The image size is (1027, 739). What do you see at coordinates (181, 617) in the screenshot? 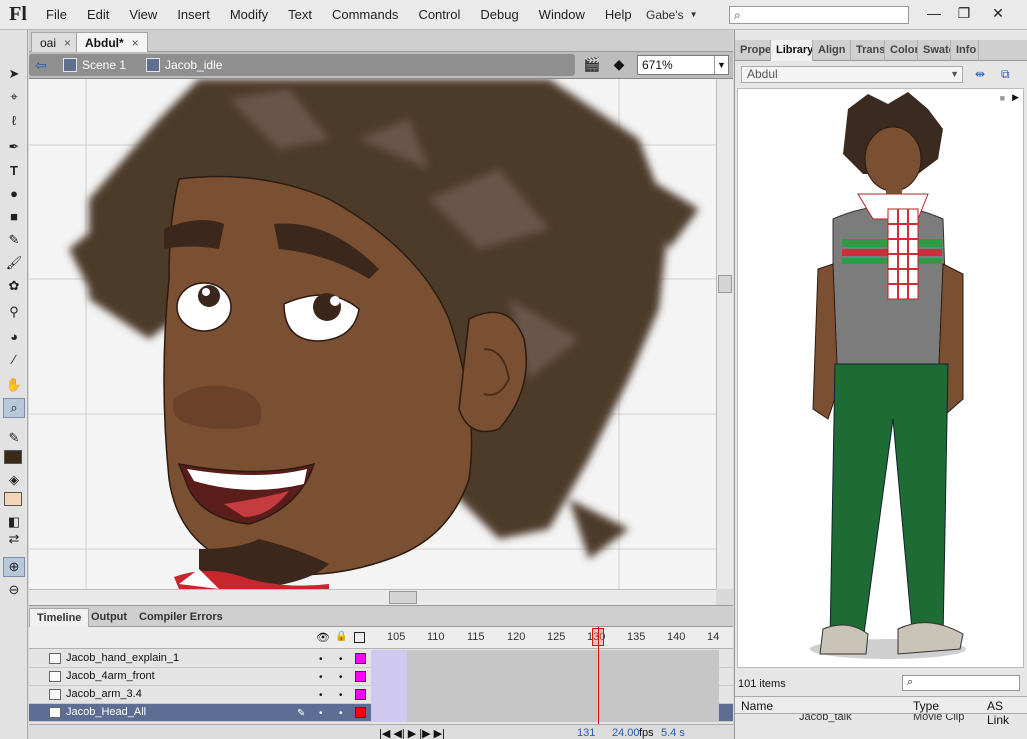
I see `tab-compiler-errors: Compiler Errors` at bounding box center [181, 617].